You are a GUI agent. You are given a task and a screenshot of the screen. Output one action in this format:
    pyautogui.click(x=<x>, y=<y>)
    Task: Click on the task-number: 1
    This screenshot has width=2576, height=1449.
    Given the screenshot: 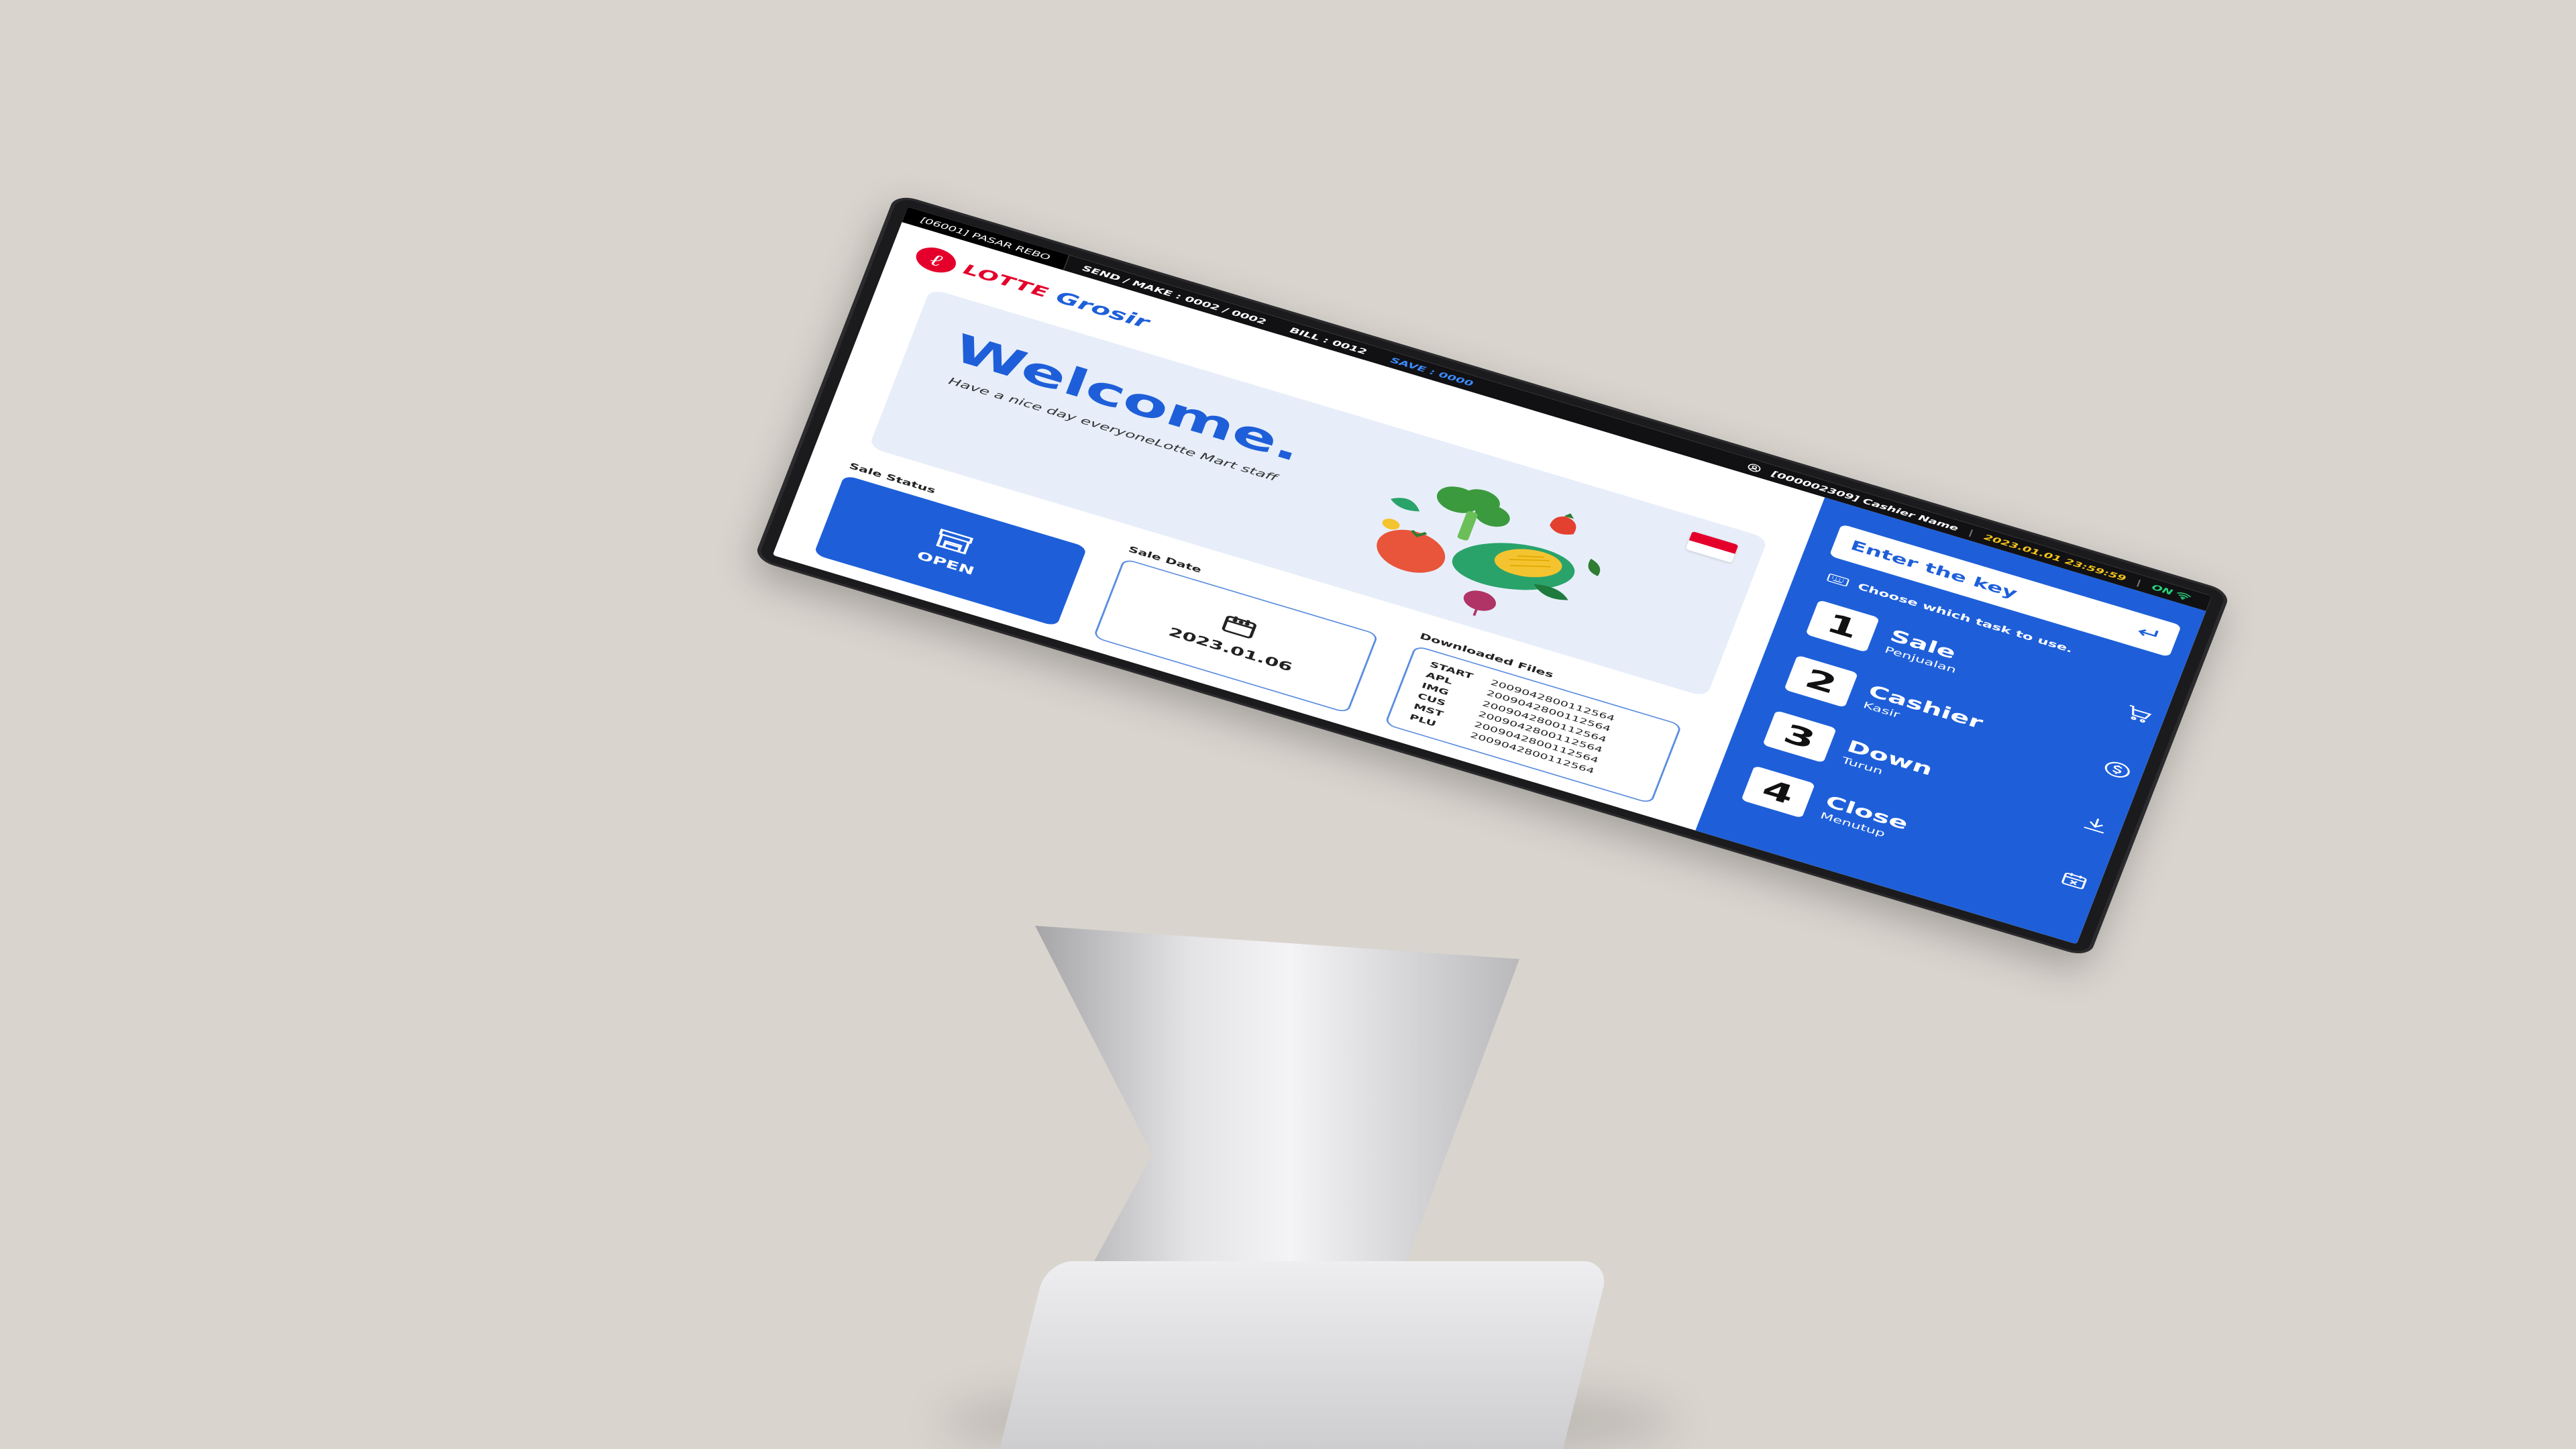 What is the action you would take?
    pyautogui.click(x=1842, y=626)
    